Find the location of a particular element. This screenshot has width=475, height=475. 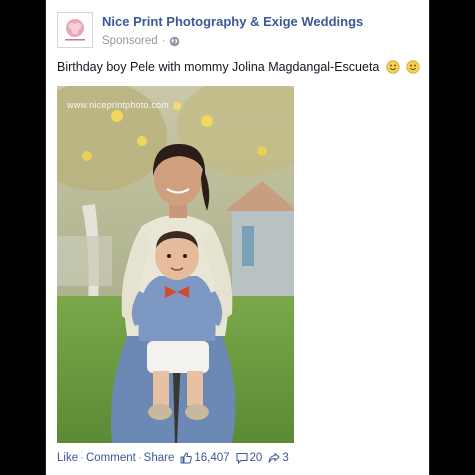

page-avatar is located at coordinates (75, 30).